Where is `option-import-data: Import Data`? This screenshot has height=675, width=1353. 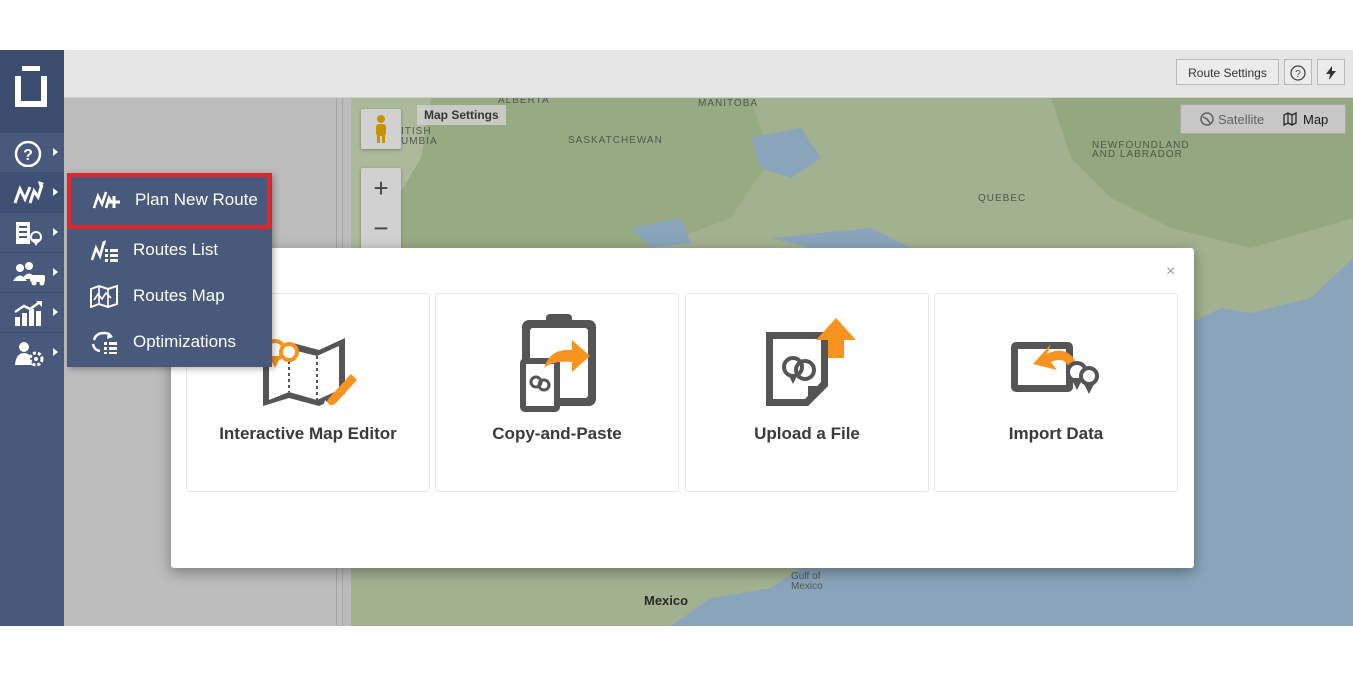 option-import-data: Import Data is located at coordinates (1056, 392).